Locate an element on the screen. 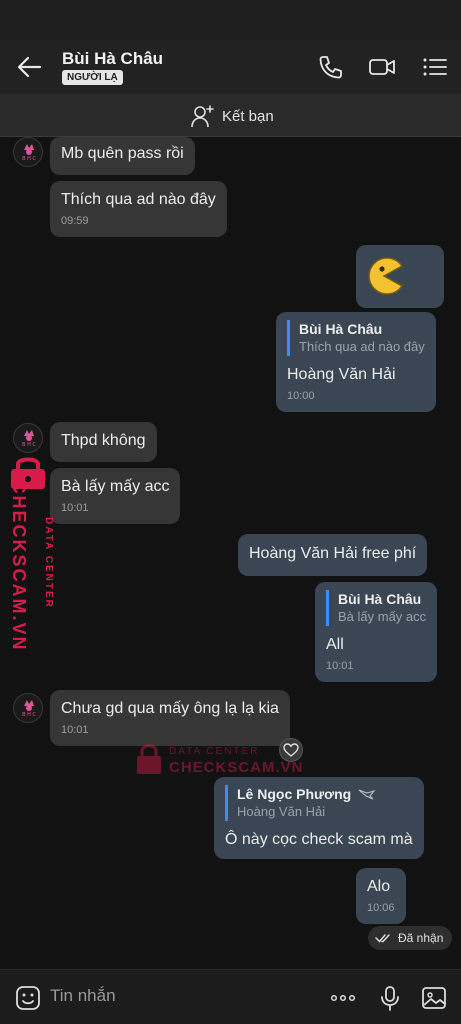 The height and width of the screenshot is (1024, 461). message-text: Thích qua ad nào đây is located at coordinates (138, 199).